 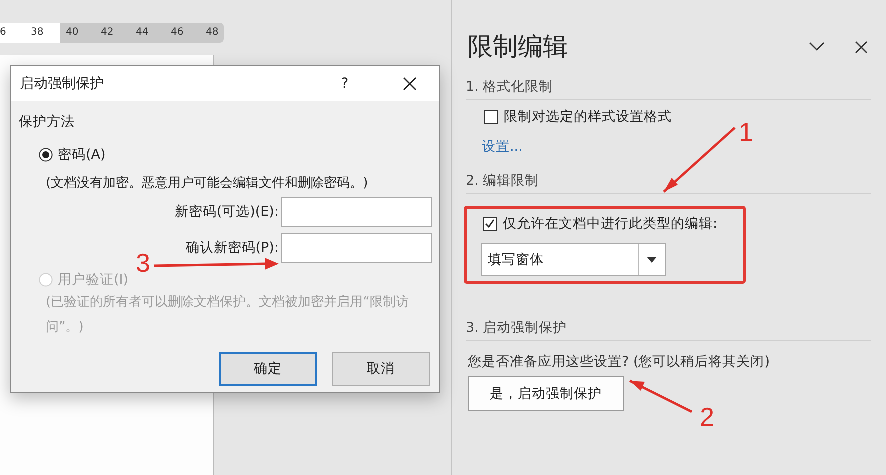 What do you see at coordinates (817, 47) in the screenshot?
I see `chevron-down-icon` at bounding box center [817, 47].